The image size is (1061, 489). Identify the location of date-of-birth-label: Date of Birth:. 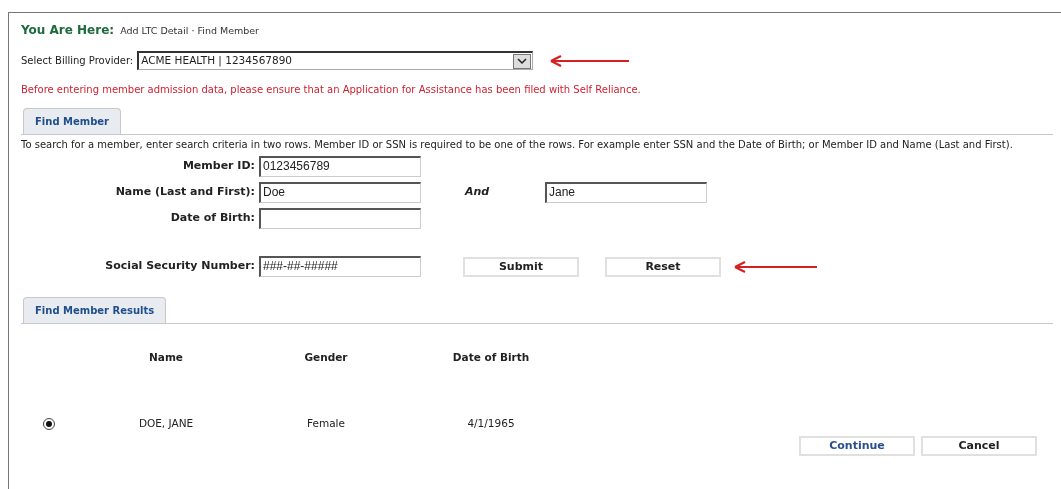
(212, 218).